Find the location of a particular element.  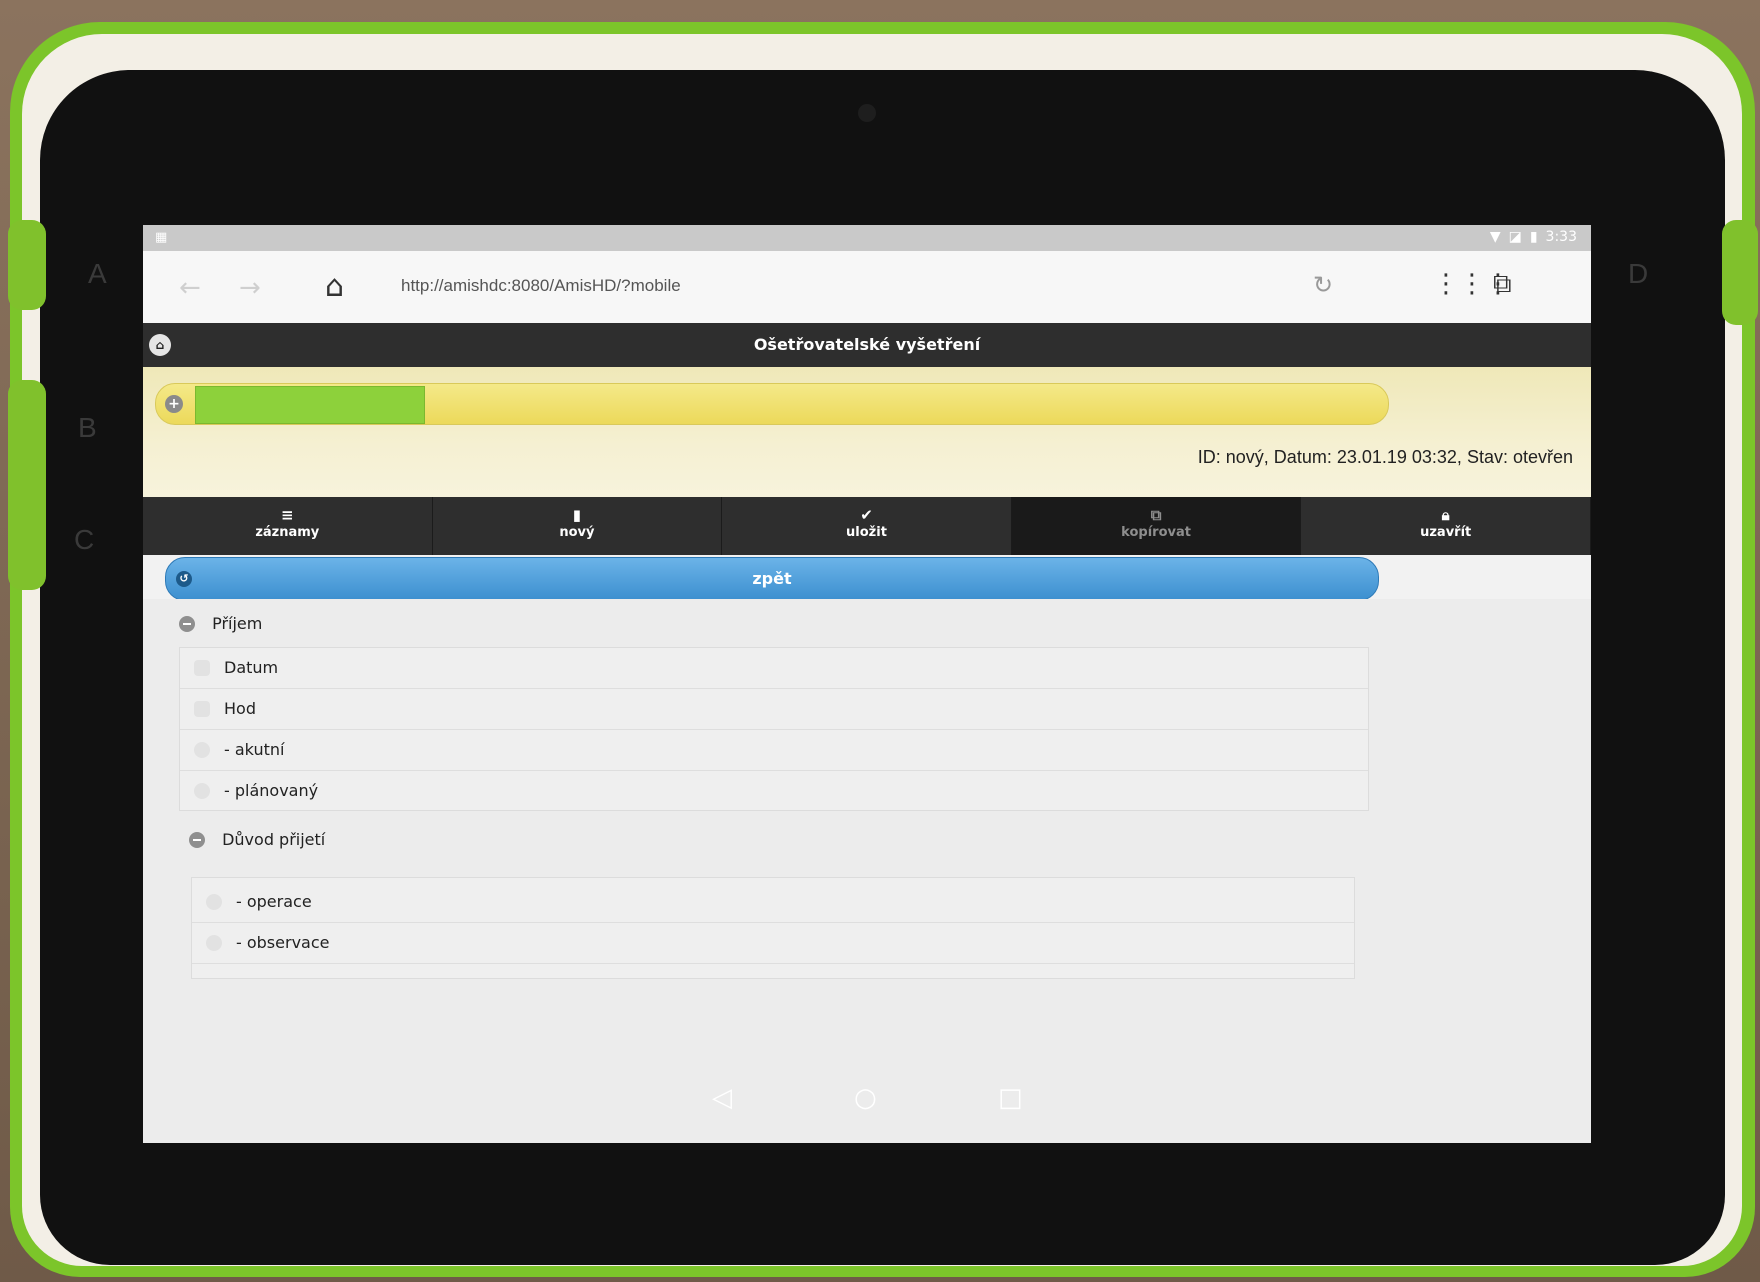

form-row-planovany: - plánovaný is located at coordinates (774, 791).